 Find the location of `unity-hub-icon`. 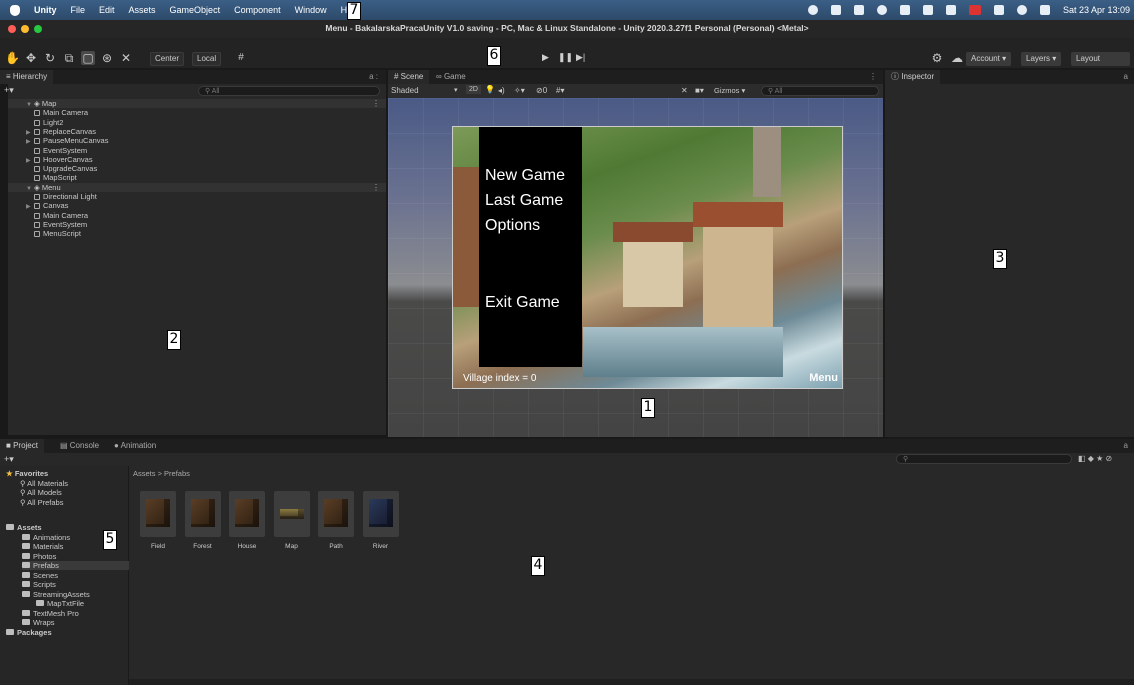

unity-hub-icon is located at coordinates (812, 10).